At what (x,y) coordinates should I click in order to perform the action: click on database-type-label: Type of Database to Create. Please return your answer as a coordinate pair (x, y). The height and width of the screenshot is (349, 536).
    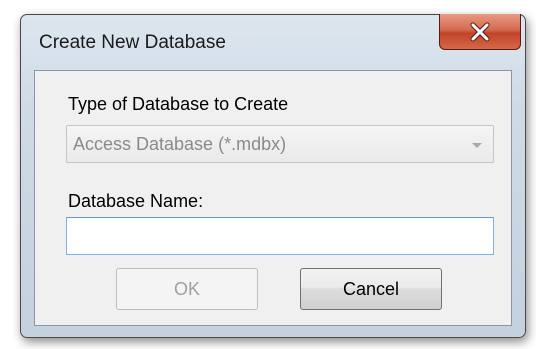
    Looking at the image, I should click on (178, 104).